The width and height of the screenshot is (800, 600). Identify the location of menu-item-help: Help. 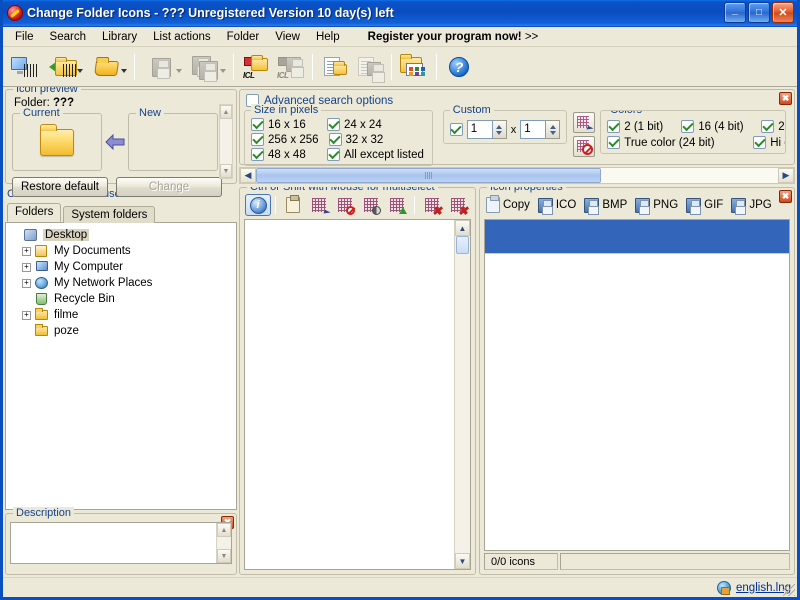
(328, 37).